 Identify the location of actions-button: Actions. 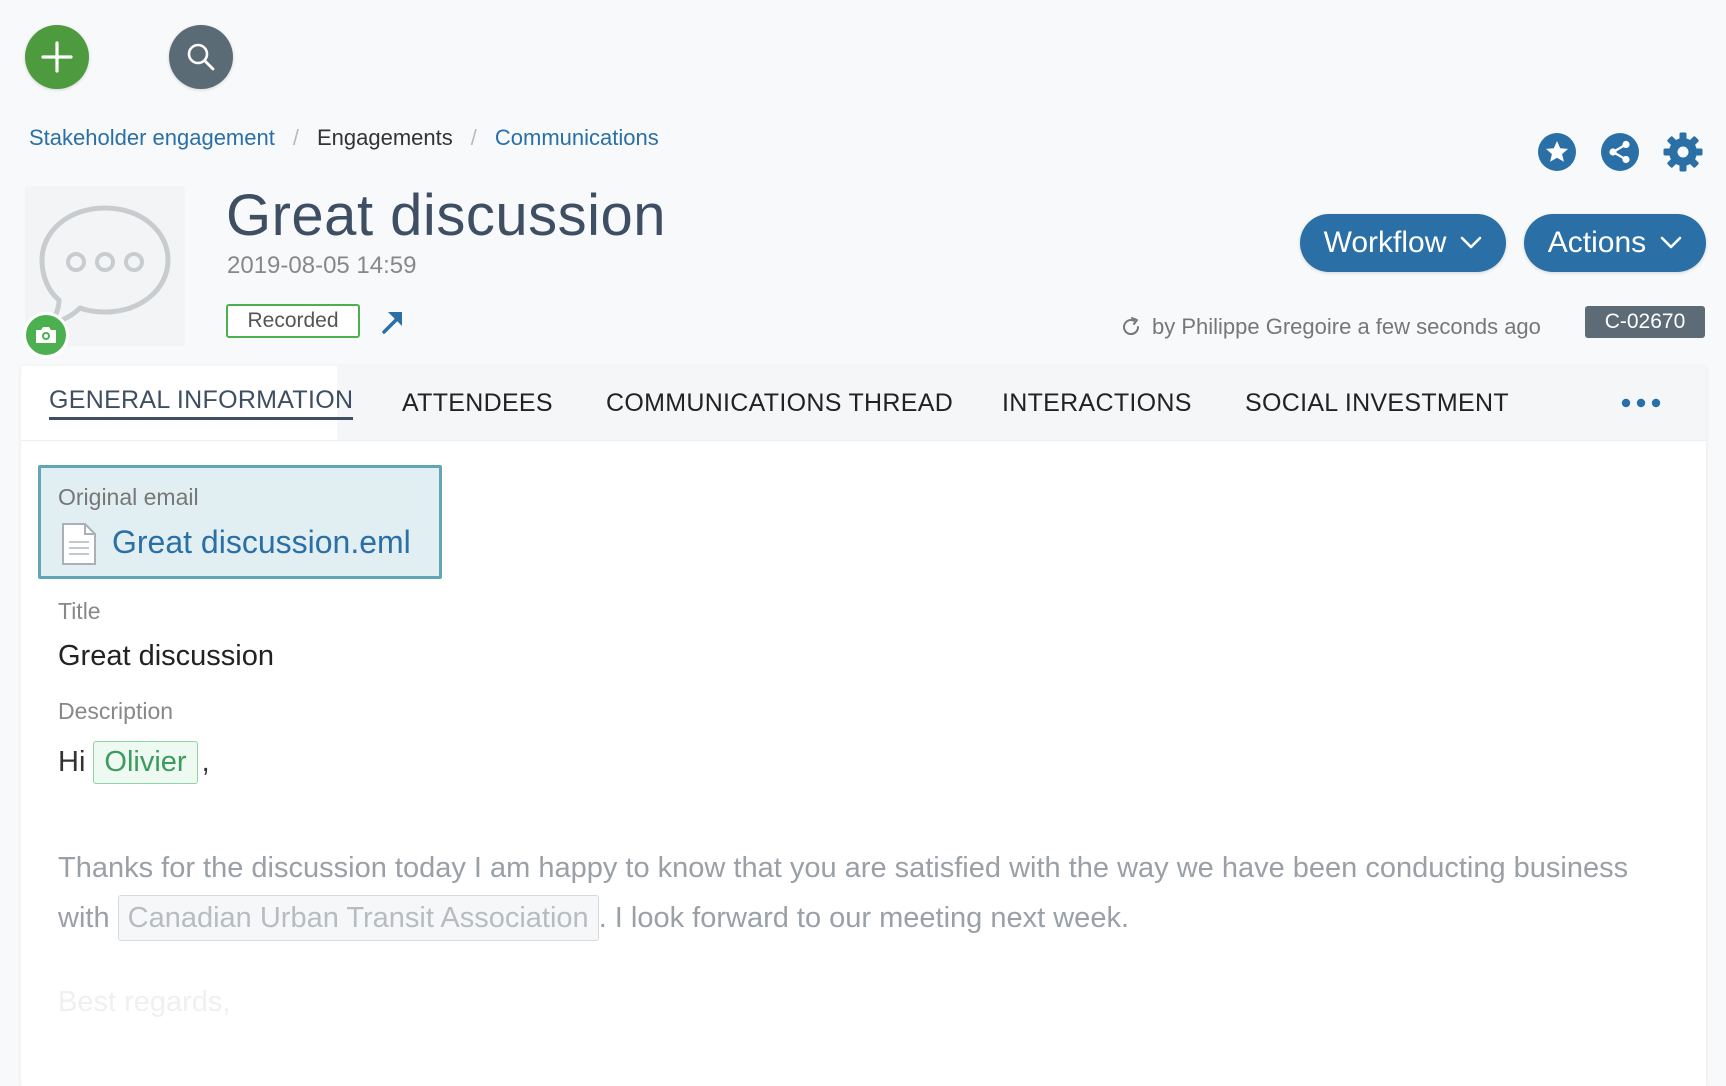
(1615, 243).